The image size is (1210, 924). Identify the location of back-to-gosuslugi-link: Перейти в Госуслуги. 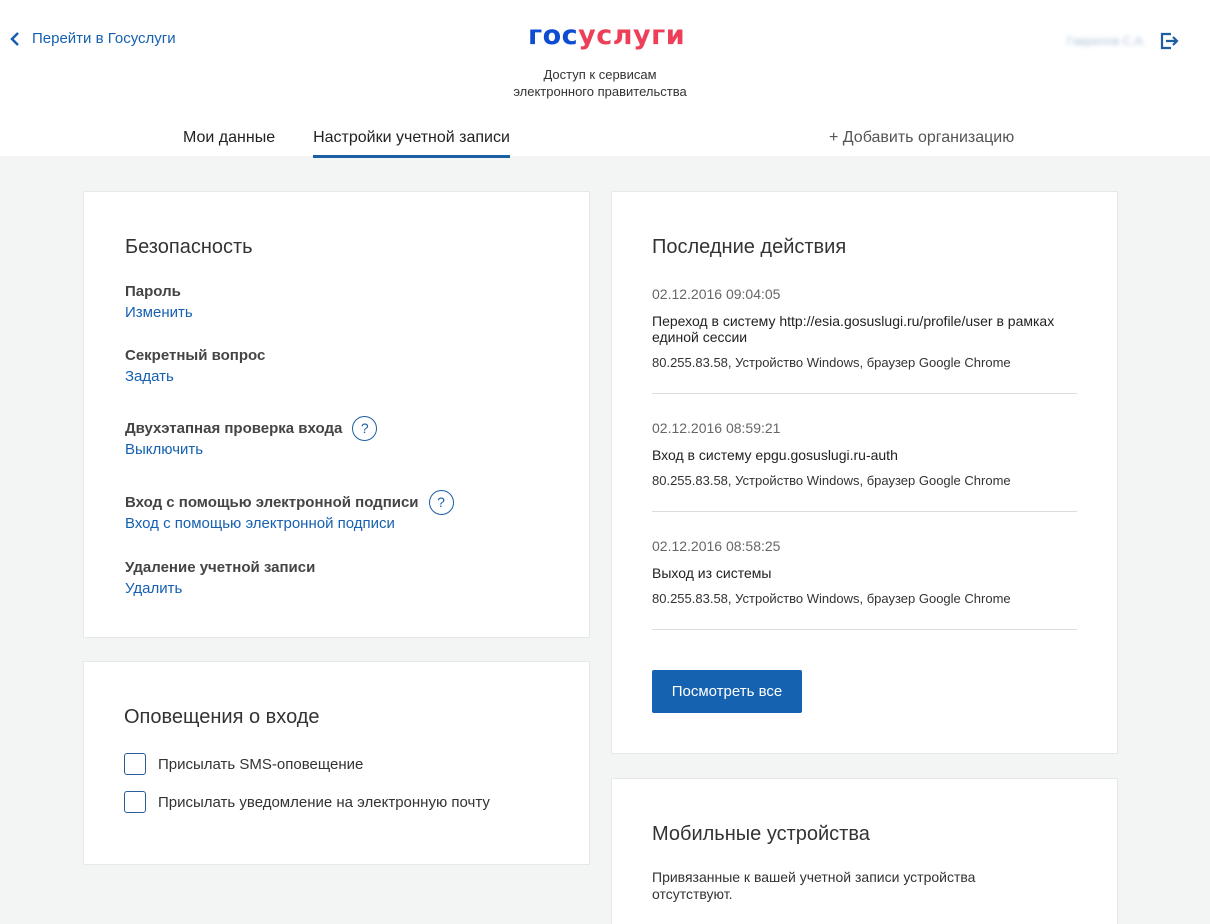
(93, 38).